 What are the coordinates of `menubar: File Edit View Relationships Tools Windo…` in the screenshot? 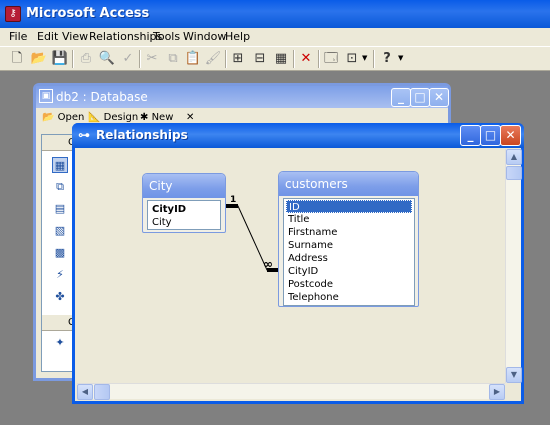 It's located at (275, 37).